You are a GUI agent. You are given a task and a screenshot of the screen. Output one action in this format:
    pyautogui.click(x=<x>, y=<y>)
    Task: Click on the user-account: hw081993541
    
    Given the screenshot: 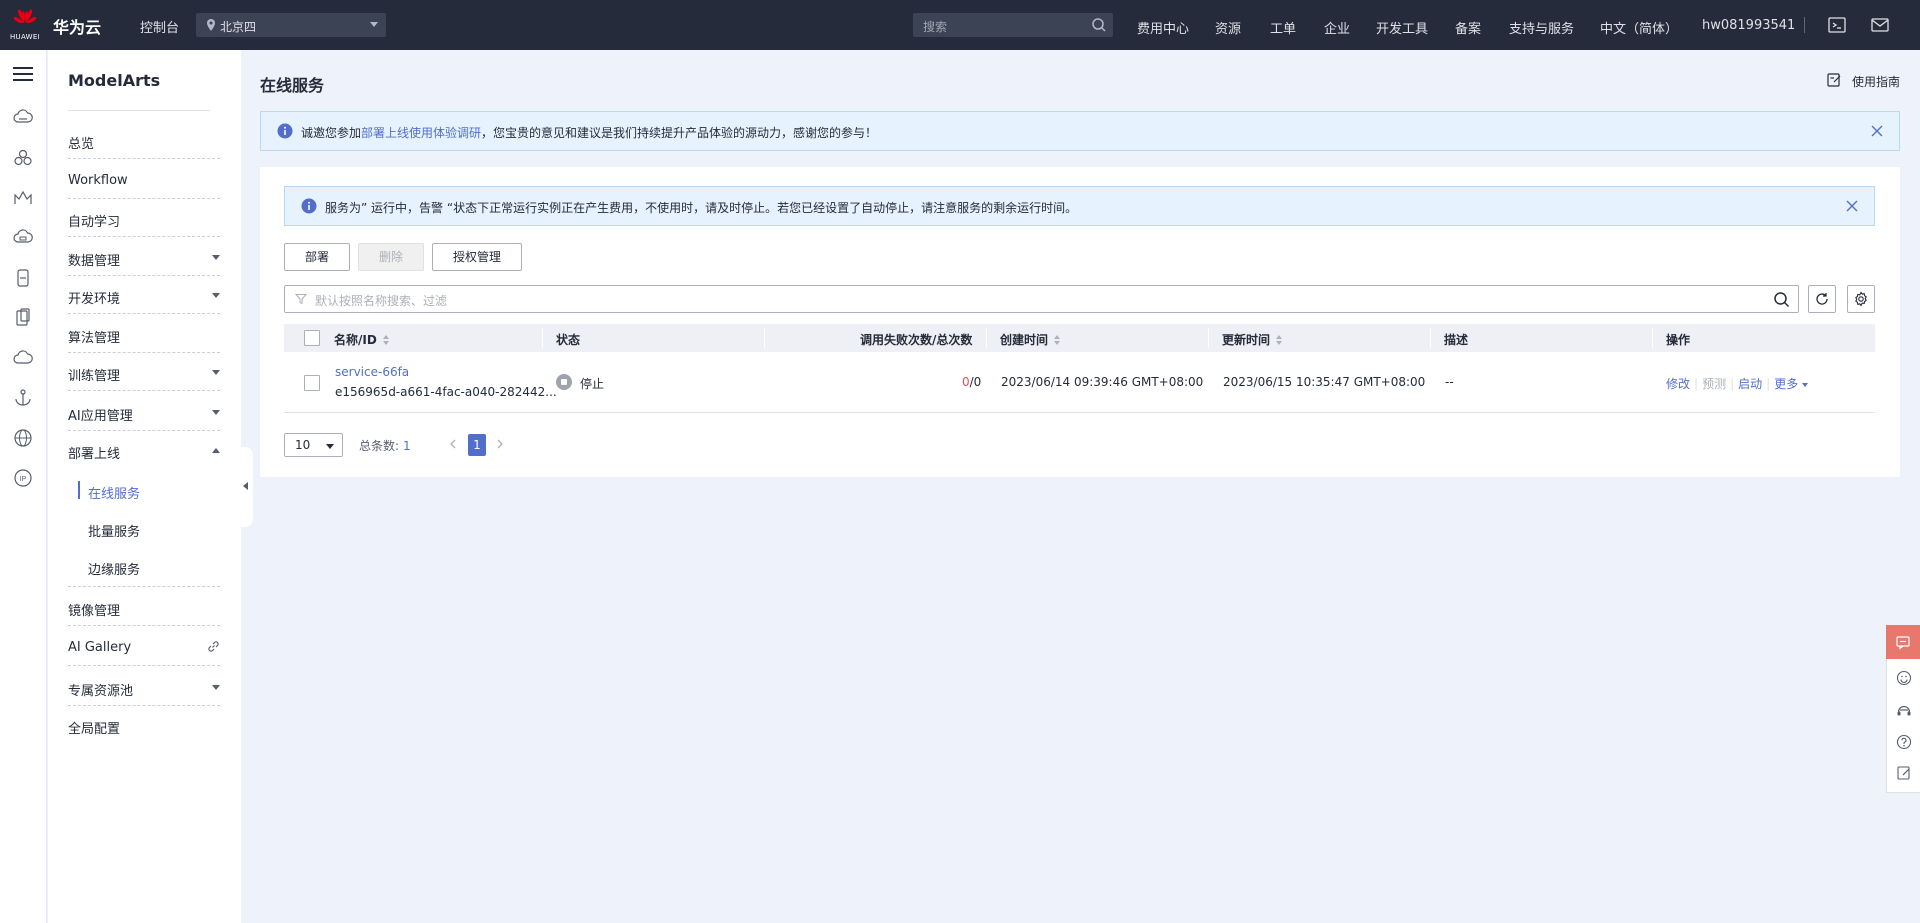 What is the action you would take?
    pyautogui.click(x=1748, y=25)
    